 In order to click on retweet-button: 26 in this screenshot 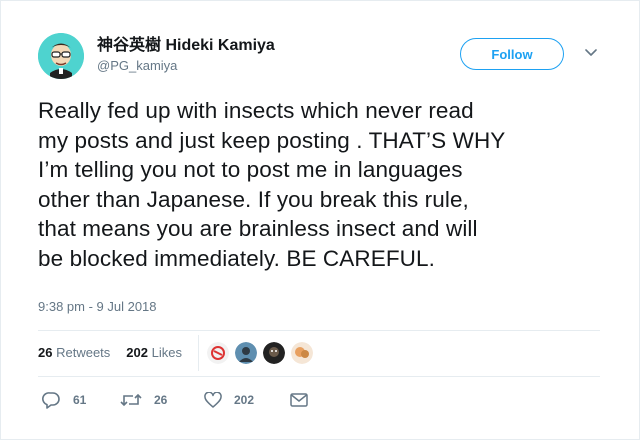, I will do `click(162, 400)`.